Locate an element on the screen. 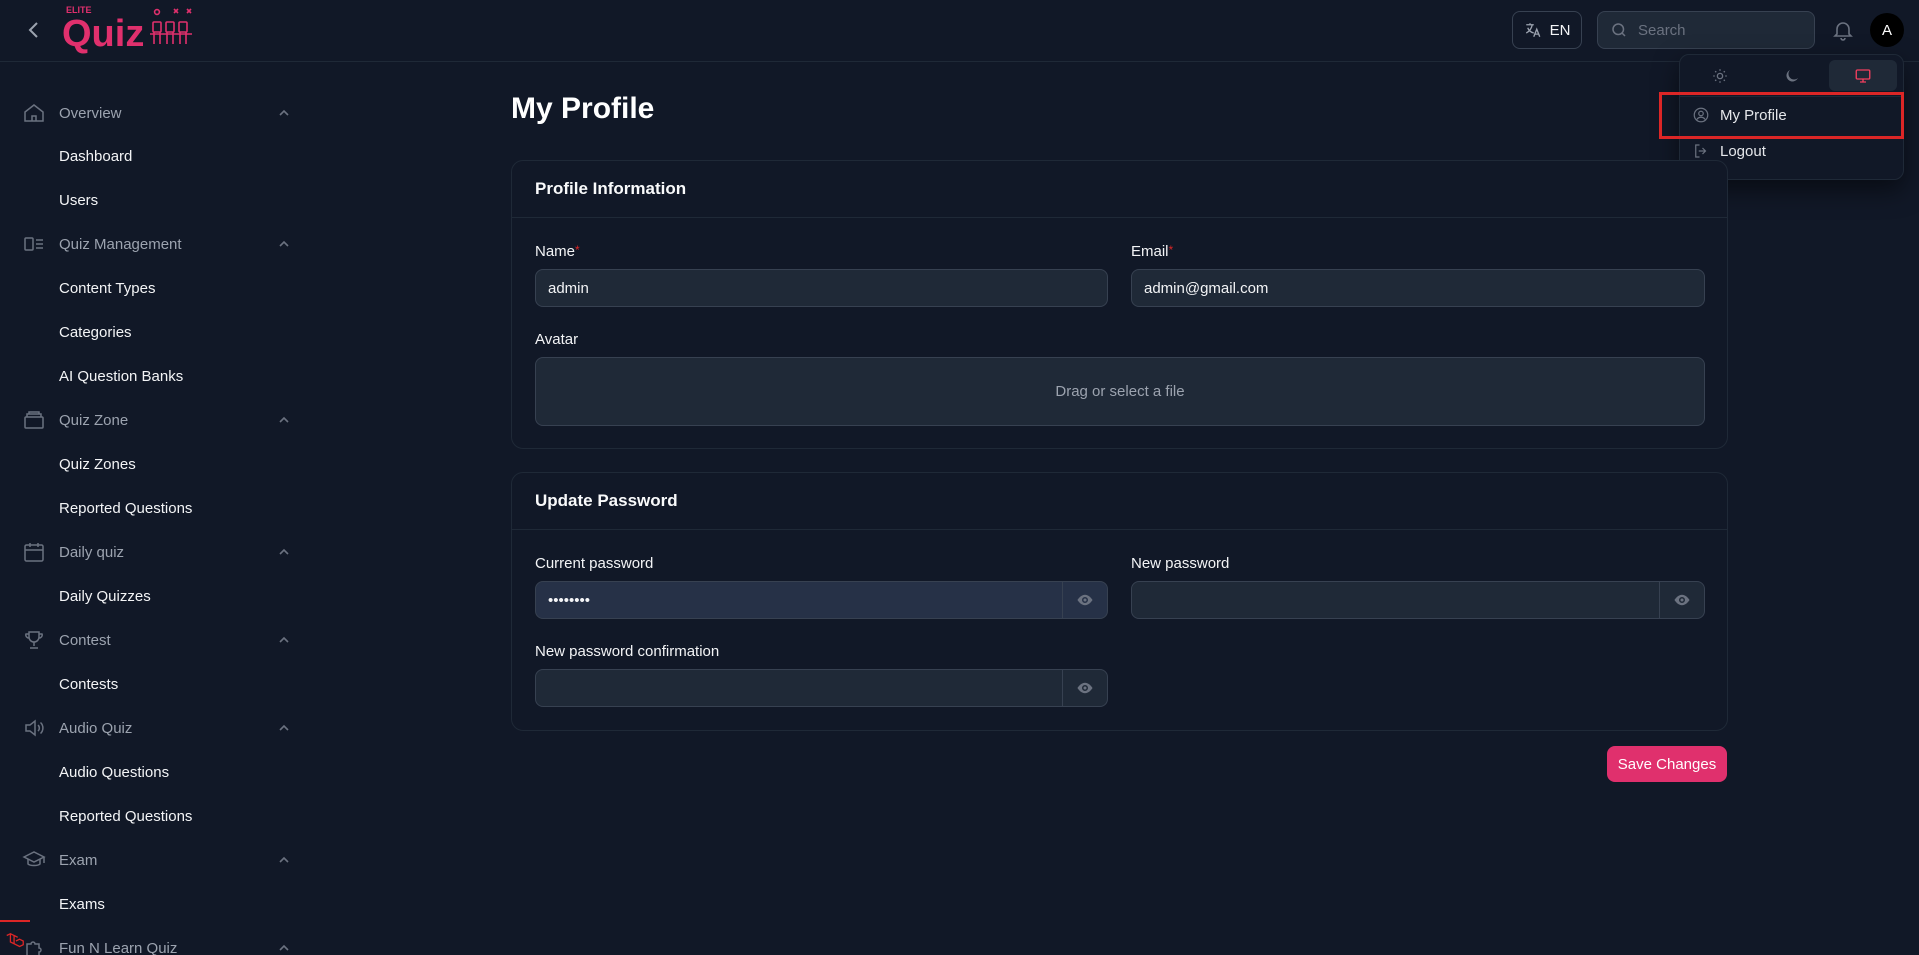 Image resolution: width=1919 pixels, height=955 pixels. sidebar-group-overview: Overview is located at coordinates (150, 113).